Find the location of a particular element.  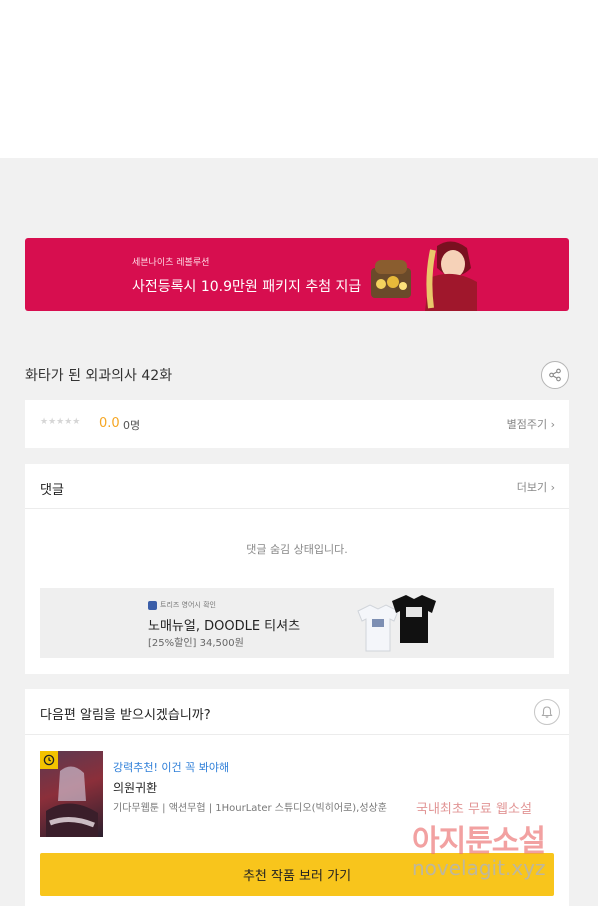

comments-hidden-message: 댓글 숨김 상태입니다. is located at coordinates (297, 549).